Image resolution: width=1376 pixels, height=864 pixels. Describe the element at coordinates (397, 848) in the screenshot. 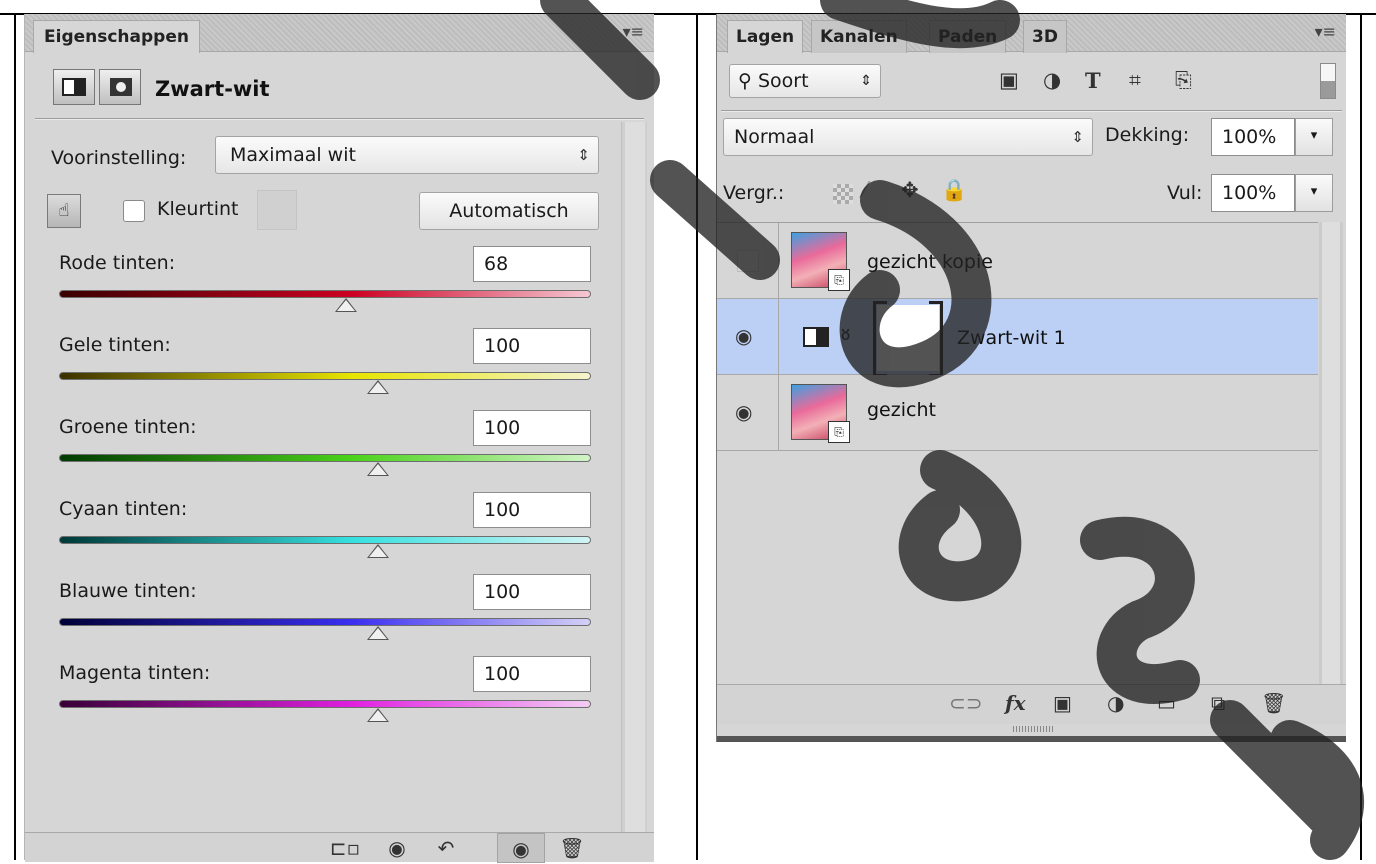

I see `view-previous-state-icon: ◉` at that location.